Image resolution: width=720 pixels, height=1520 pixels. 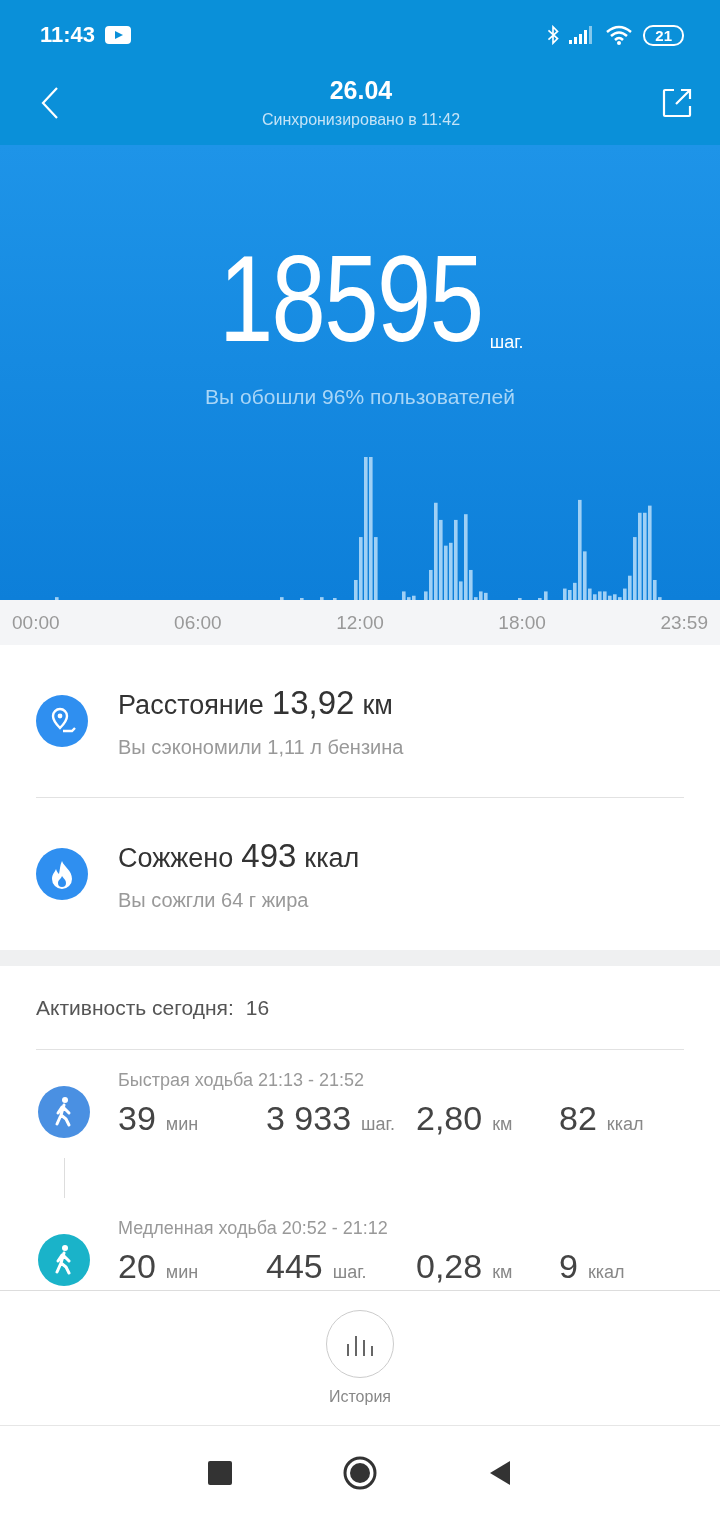 I want to click on time-label: 00:00, so click(x=36, y=622).